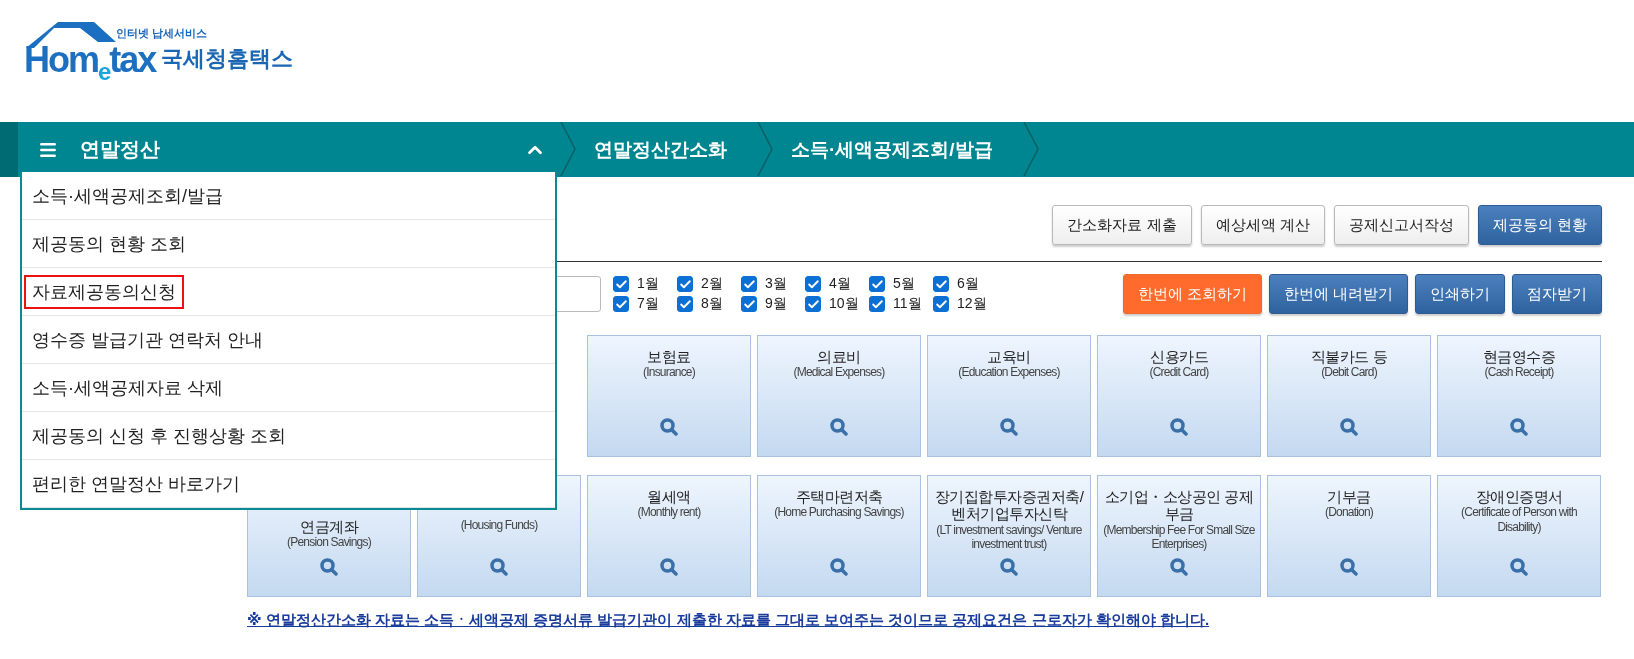 This screenshot has height=659, width=1634. I want to click on query-button: 인쇄하기, so click(1460, 294).